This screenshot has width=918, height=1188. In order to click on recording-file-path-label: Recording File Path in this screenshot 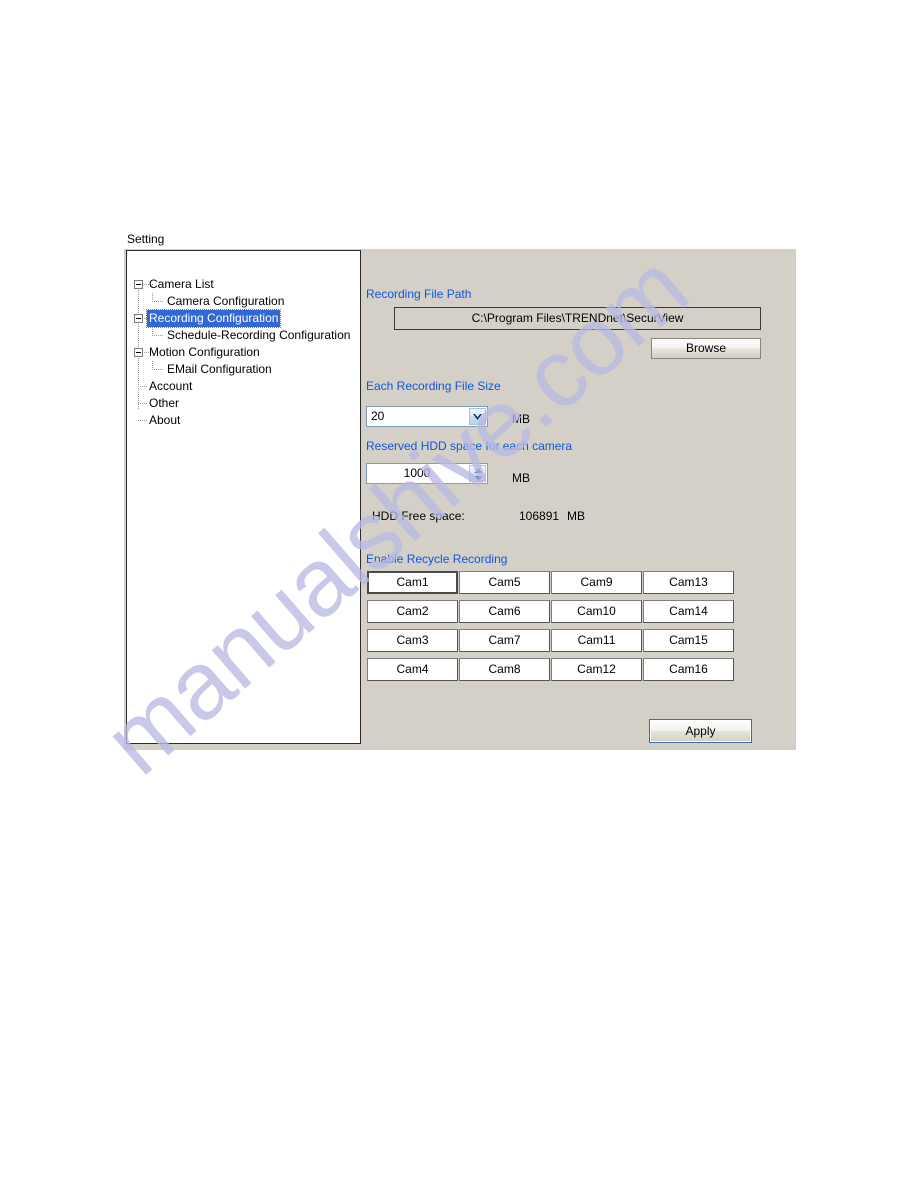, I will do `click(419, 294)`.